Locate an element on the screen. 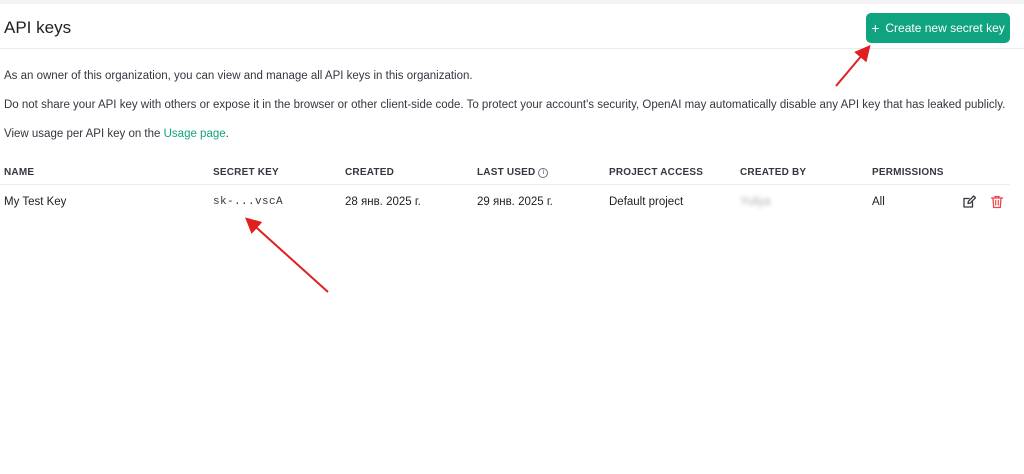 This screenshot has width=1024, height=474. column-header-last-used-label: LAST USED is located at coordinates (506, 172).